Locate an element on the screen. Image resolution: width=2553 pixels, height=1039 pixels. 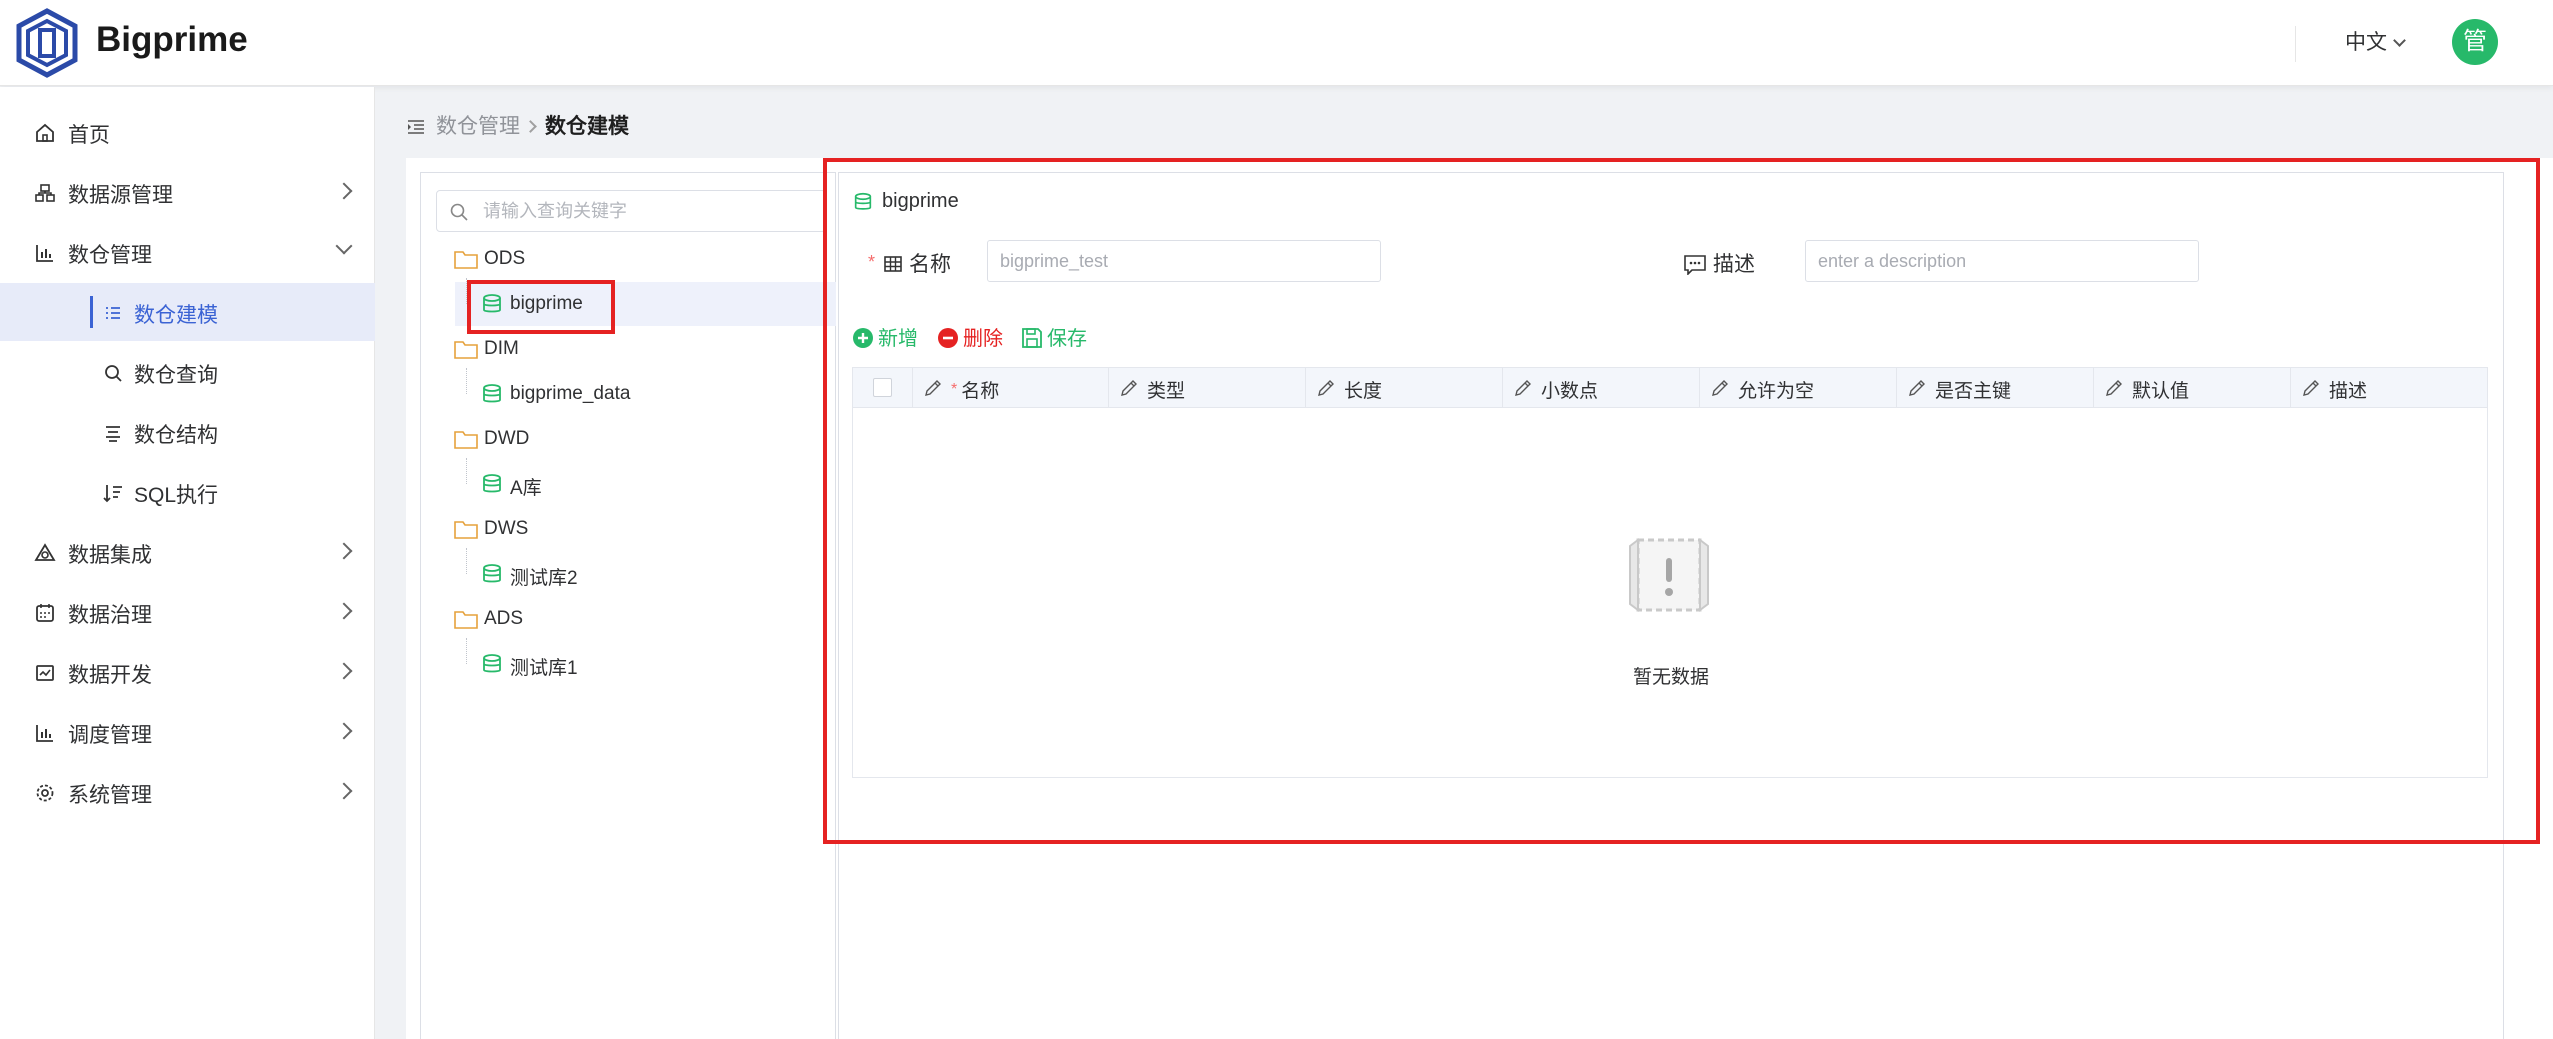
sidebar-item-warehouse-query: 数仓查询 is located at coordinates (187, 372).